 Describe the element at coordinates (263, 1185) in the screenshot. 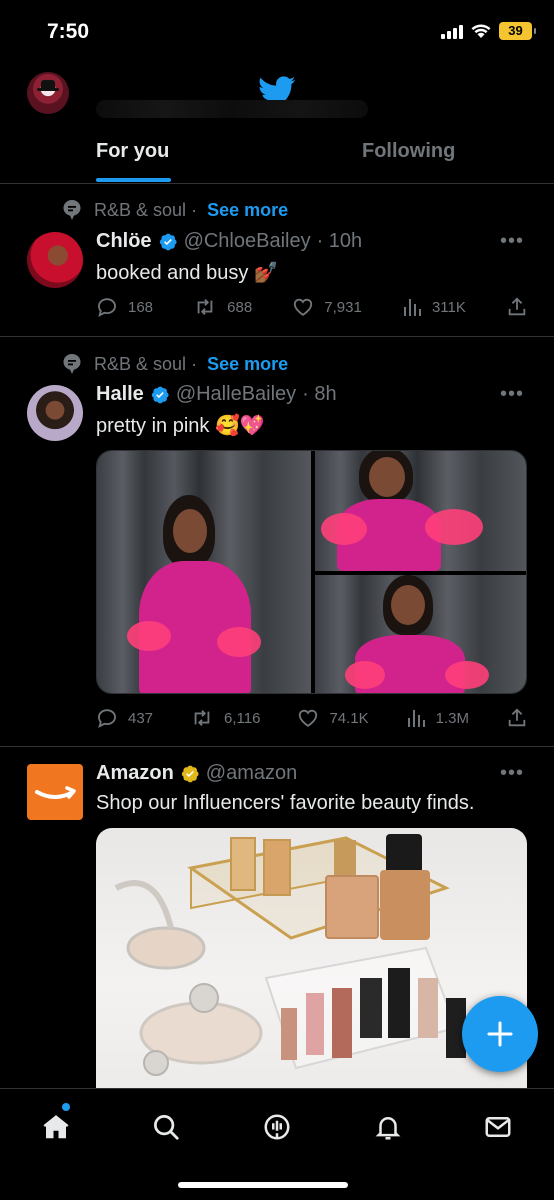

I see `home-indicator` at that location.